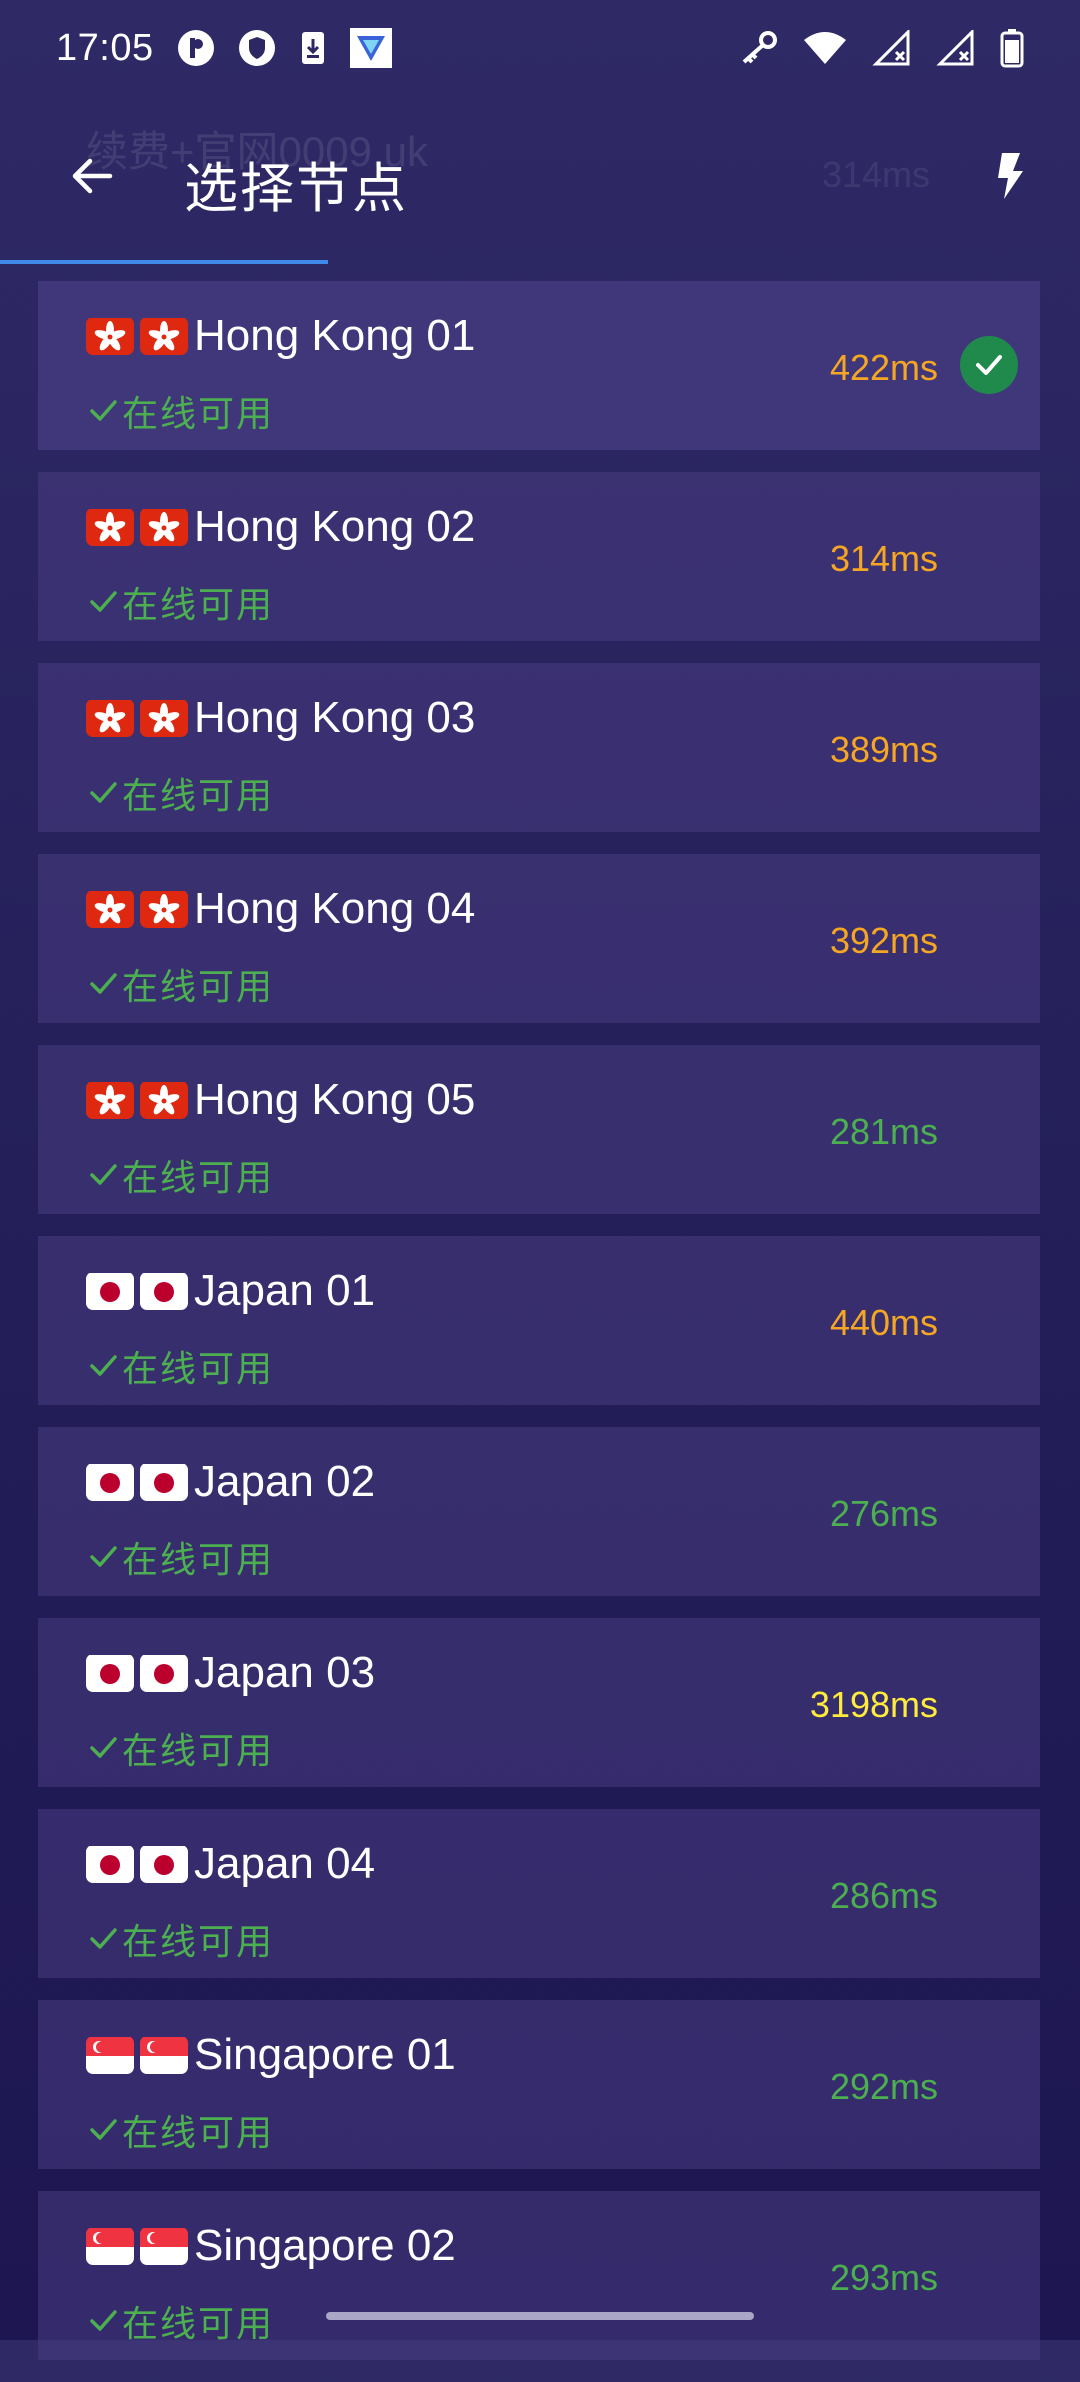 This screenshot has width=1080, height=2382. What do you see at coordinates (875, 174) in the screenshot?
I see `background-ghost-latency: 314ms` at bounding box center [875, 174].